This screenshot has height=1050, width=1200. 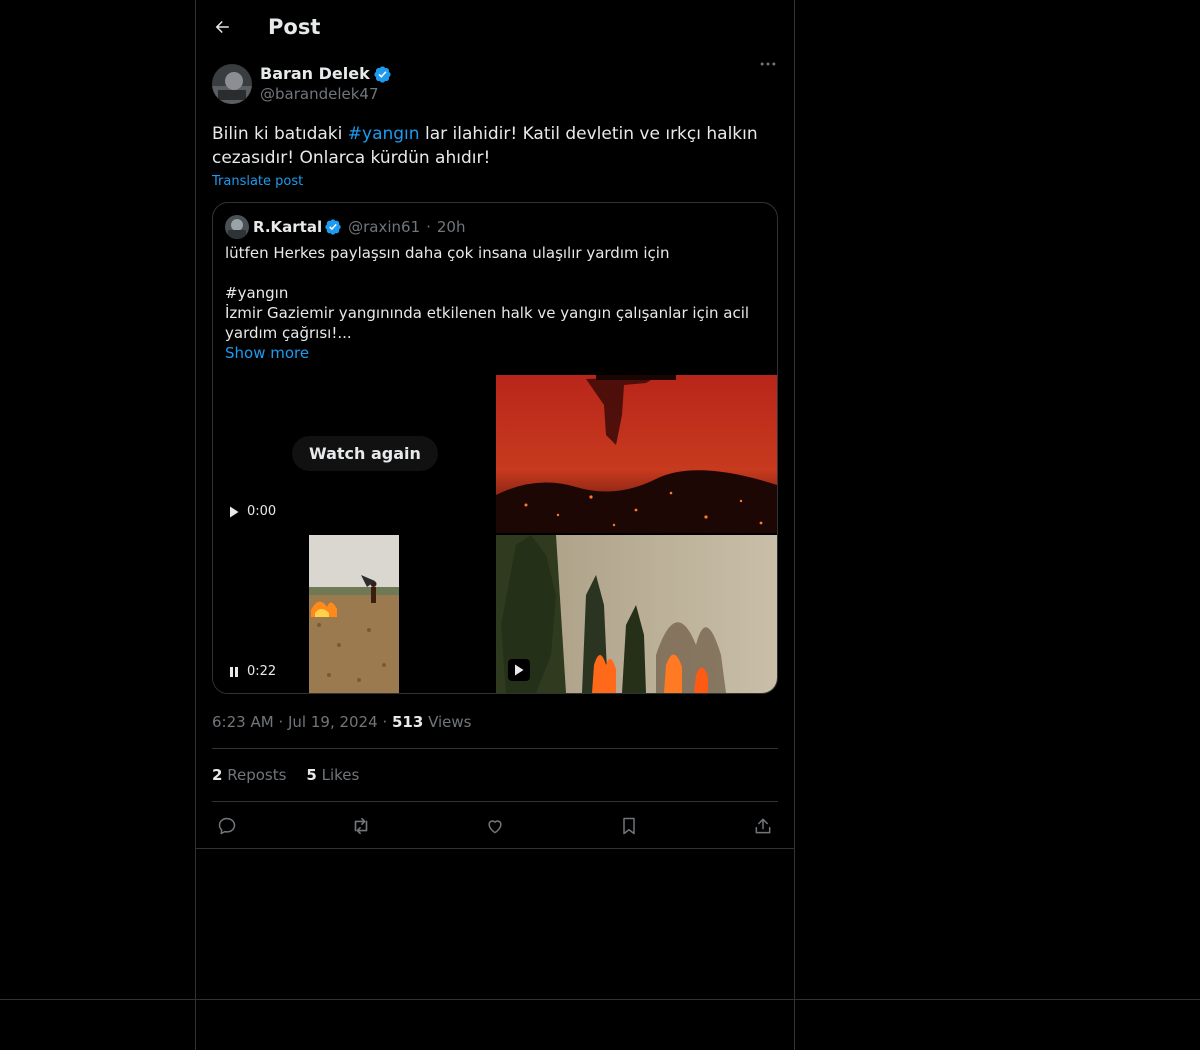 I want to click on author-handle: @barandelek47, so click(x=326, y=94).